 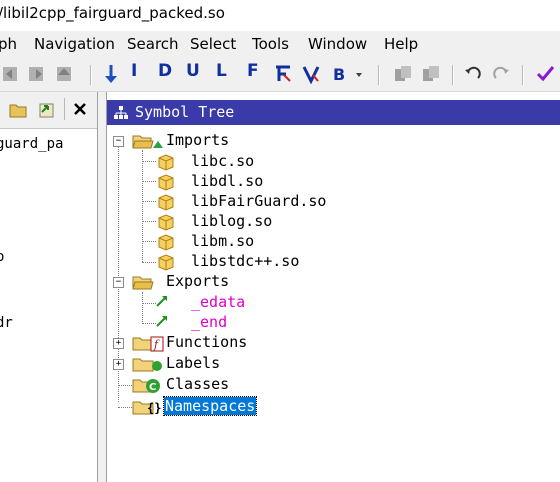 What do you see at coordinates (11, 74) in the screenshot?
I see `nav-back-icon` at bounding box center [11, 74].